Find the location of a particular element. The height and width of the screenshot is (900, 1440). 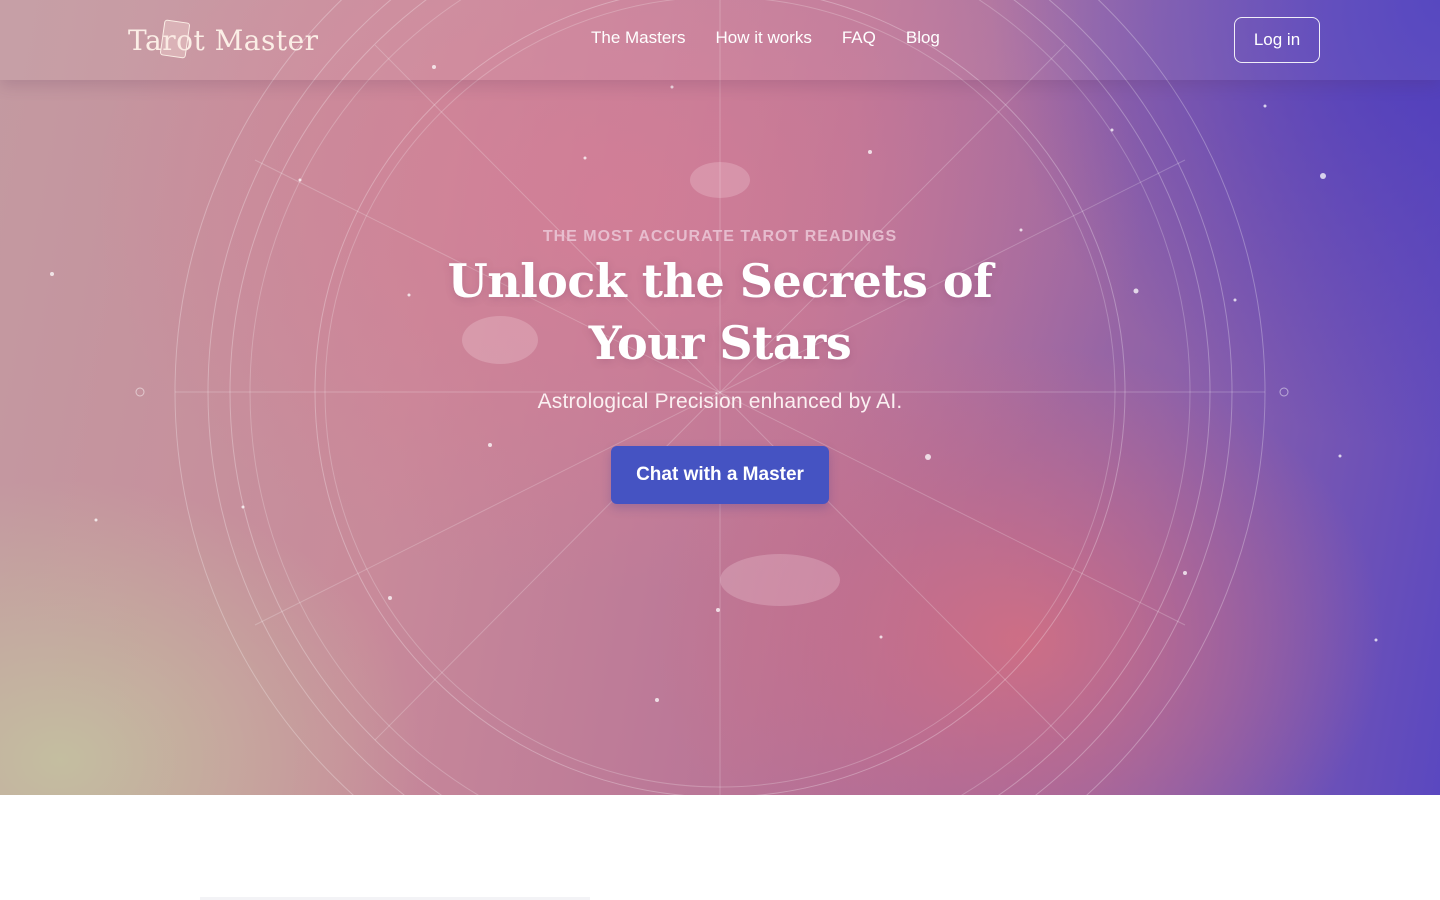

hero-eyebrow: THE MOST ACCURATE TAROT READINGS is located at coordinates (720, 236).